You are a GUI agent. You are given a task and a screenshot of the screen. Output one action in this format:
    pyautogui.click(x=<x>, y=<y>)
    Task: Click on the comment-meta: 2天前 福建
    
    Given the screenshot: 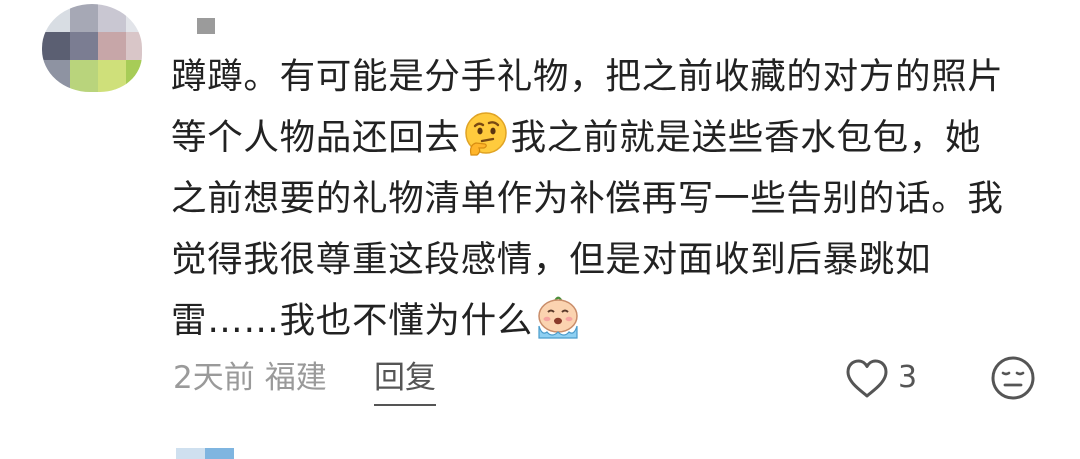 What is the action you would take?
    pyautogui.click(x=250, y=378)
    